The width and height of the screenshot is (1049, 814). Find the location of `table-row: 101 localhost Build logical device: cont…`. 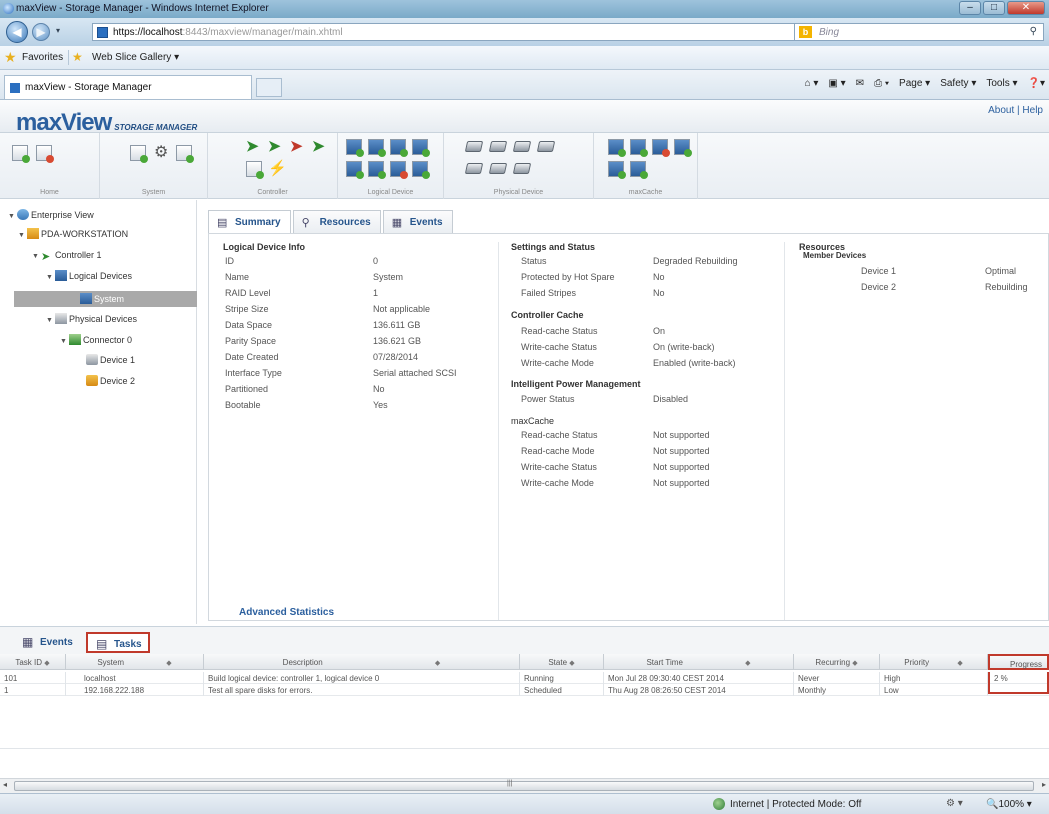

table-row: 101 localhost Build logical device: cont… is located at coordinates (524, 683).